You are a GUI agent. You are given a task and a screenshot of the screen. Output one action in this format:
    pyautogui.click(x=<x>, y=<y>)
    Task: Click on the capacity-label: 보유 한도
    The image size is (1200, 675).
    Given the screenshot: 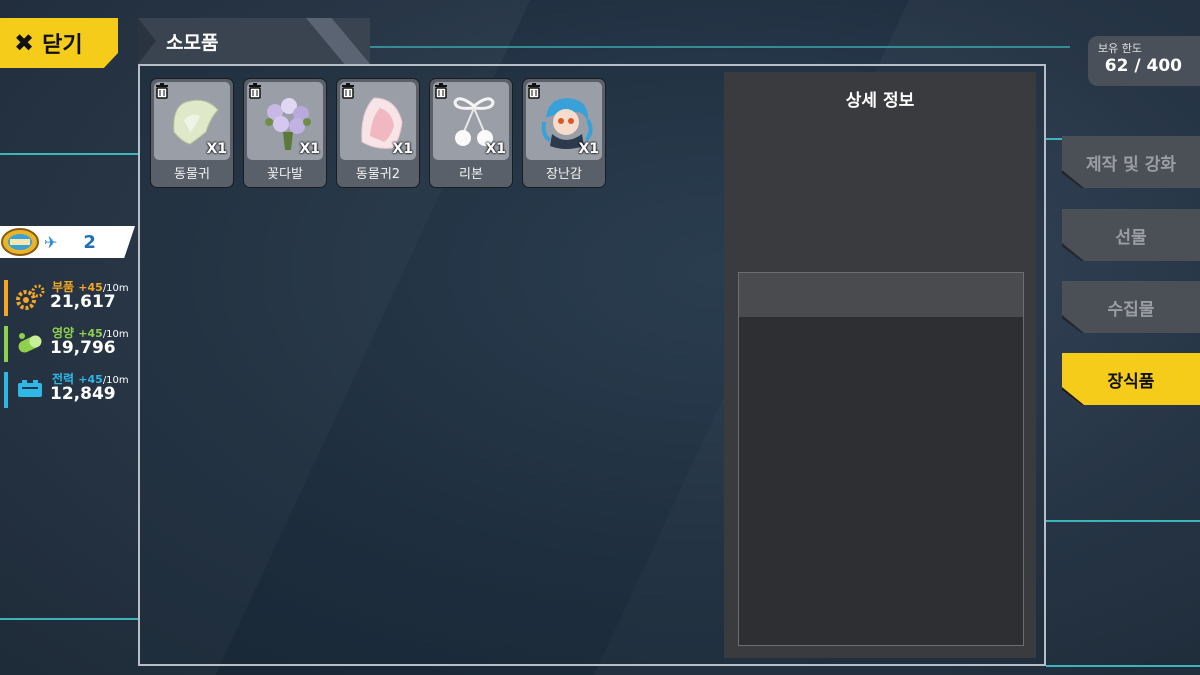 What is the action you would take?
    pyautogui.click(x=1120, y=48)
    